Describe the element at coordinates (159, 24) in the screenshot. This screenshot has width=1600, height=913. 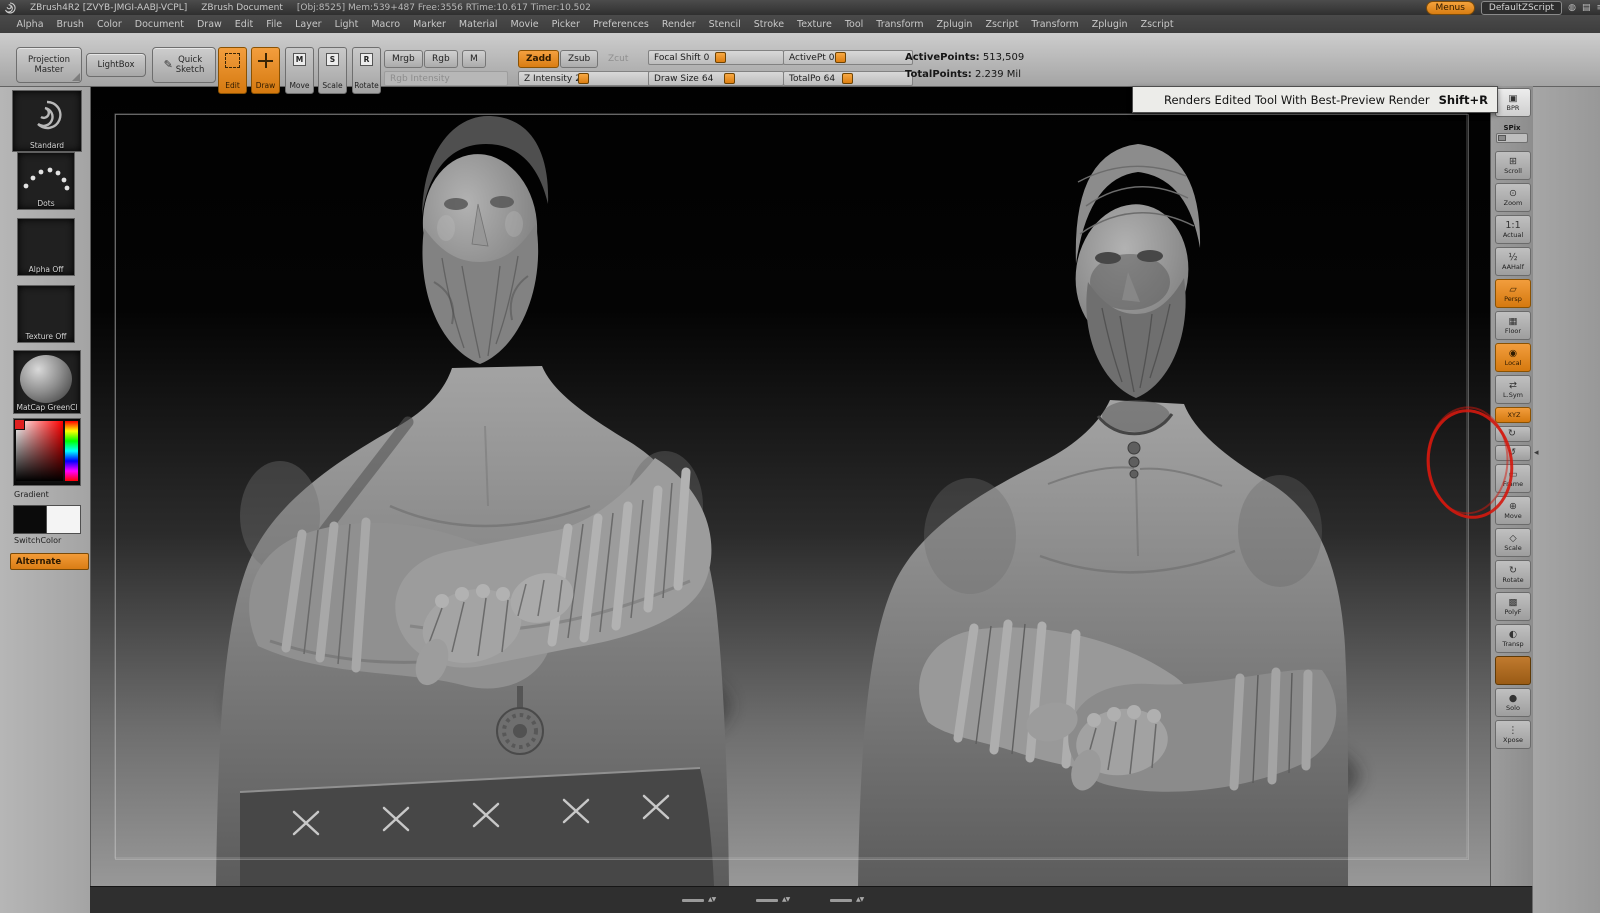
I see `menu-document: Document` at that location.